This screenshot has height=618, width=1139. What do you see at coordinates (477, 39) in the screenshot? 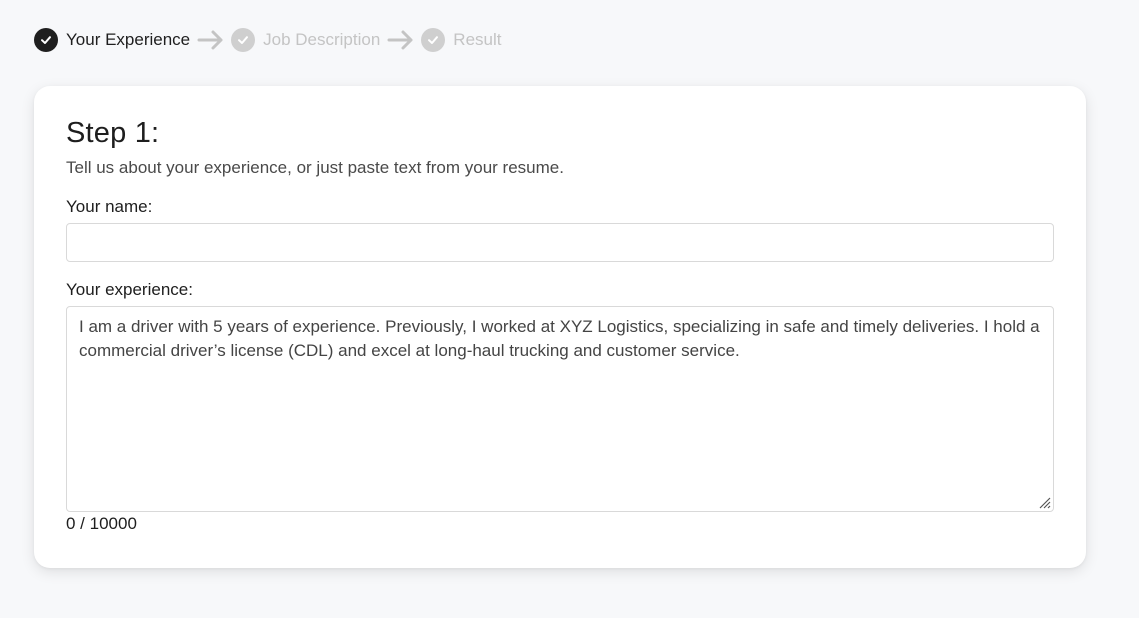
I see `step-label: Result` at bounding box center [477, 39].